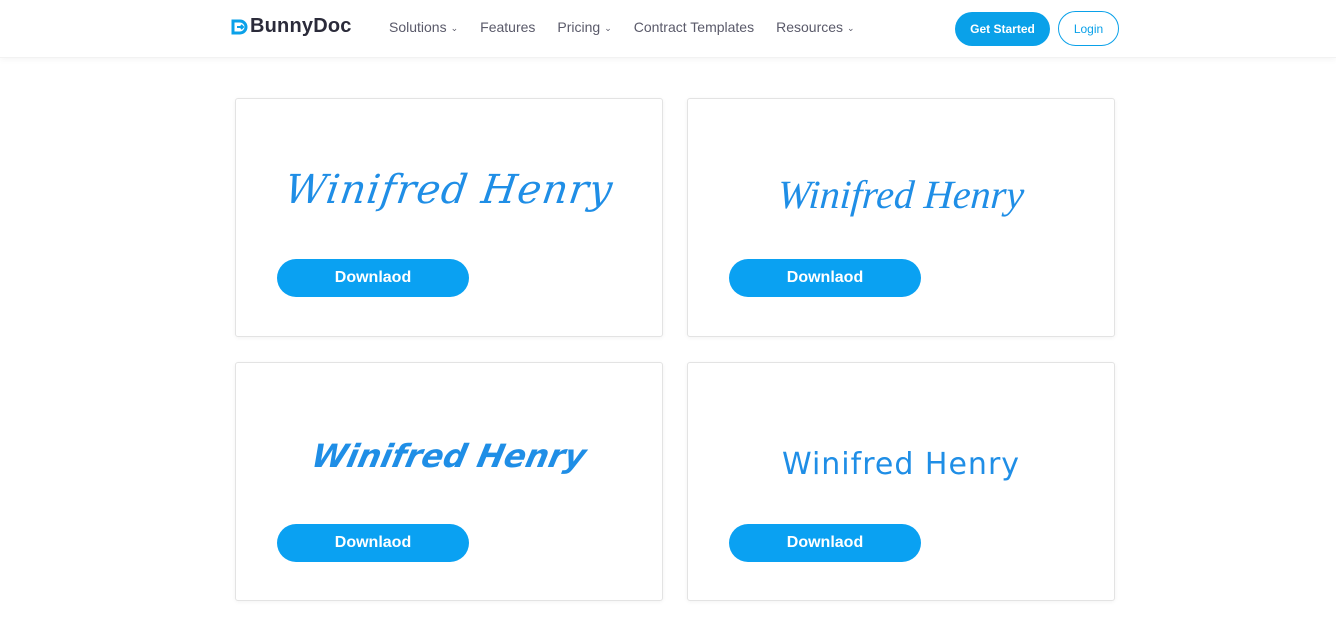 This screenshot has width=1336, height=620. Describe the element at coordinates (579, 27) in the screenshot. I see `nav-item-label: Pricing` at that location.